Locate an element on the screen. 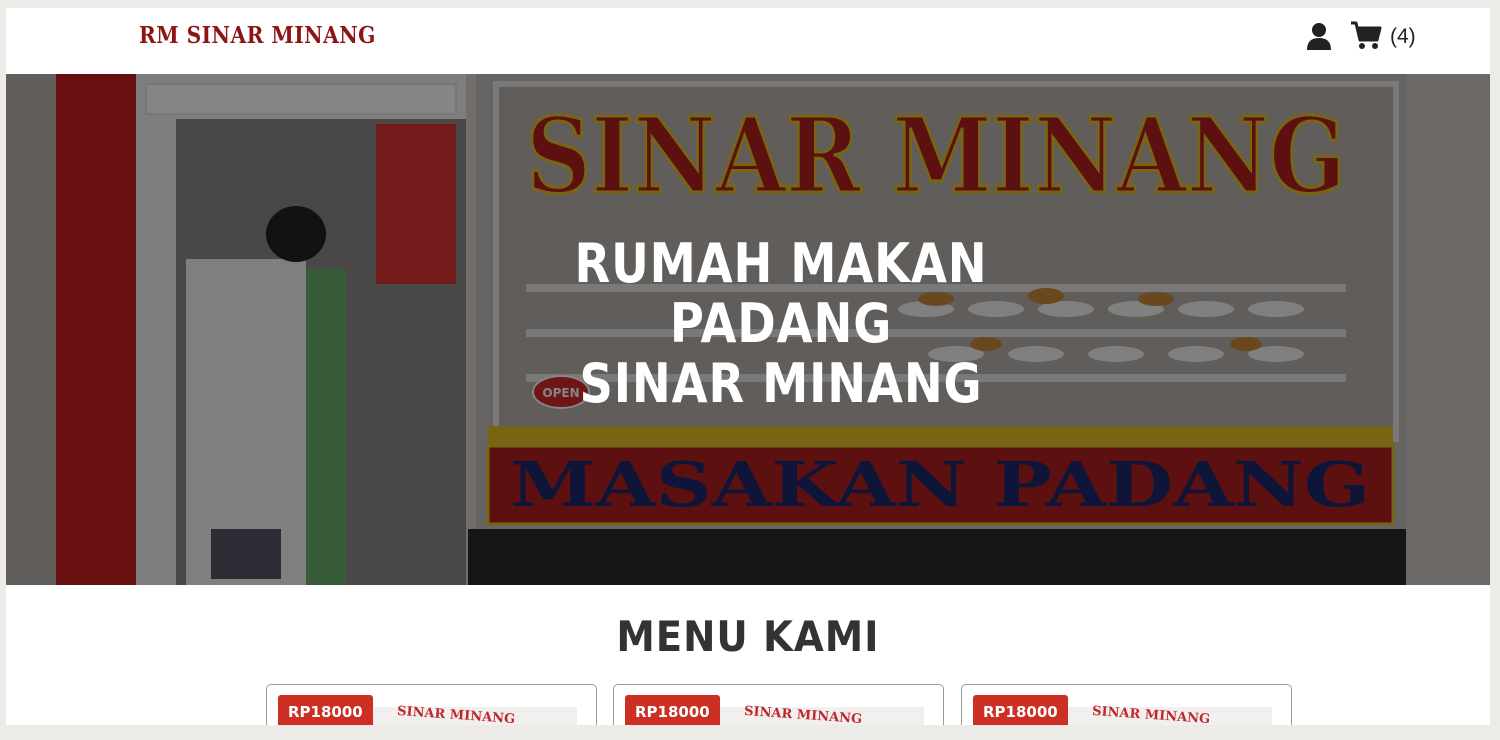  brand-logo: RM SINAR MINANG is located at coordinates (257, 35).